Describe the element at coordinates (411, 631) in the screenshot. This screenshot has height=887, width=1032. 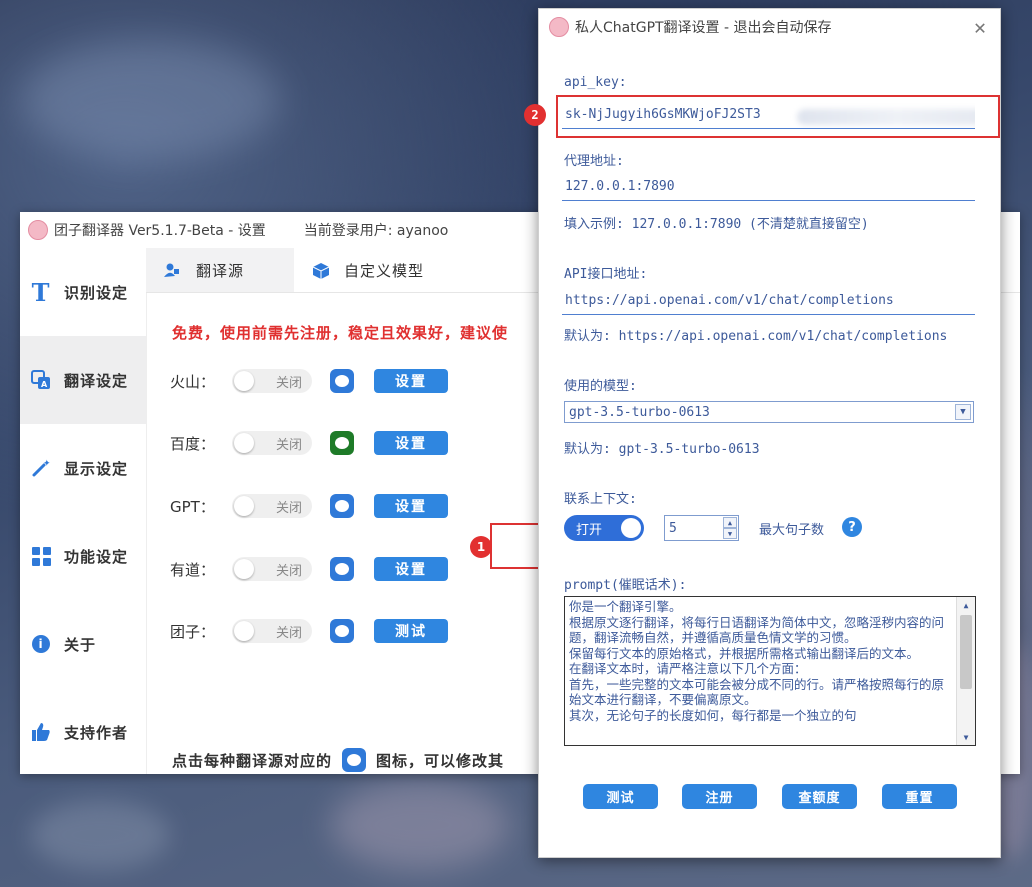
I see `source-test-button: 测试` at that location.